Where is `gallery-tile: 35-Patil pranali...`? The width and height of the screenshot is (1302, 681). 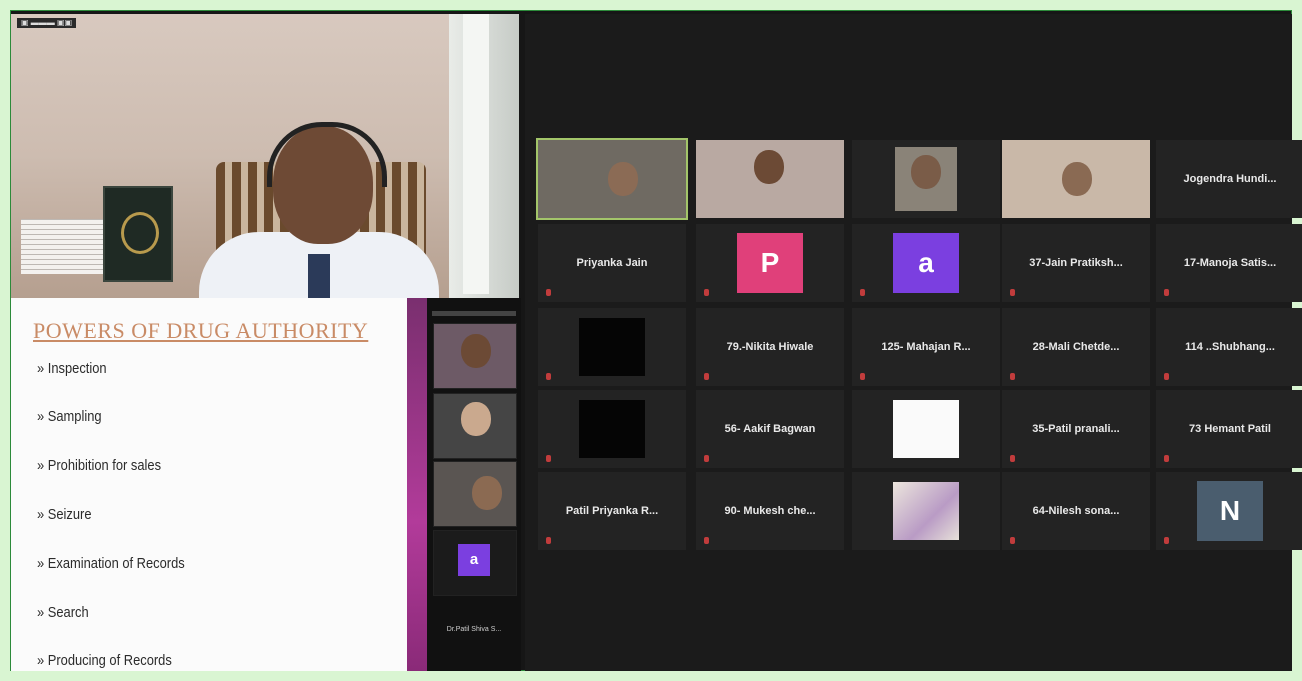 gallery-tile: 35-Patil pranali... is located at coordinates (1076, 429).